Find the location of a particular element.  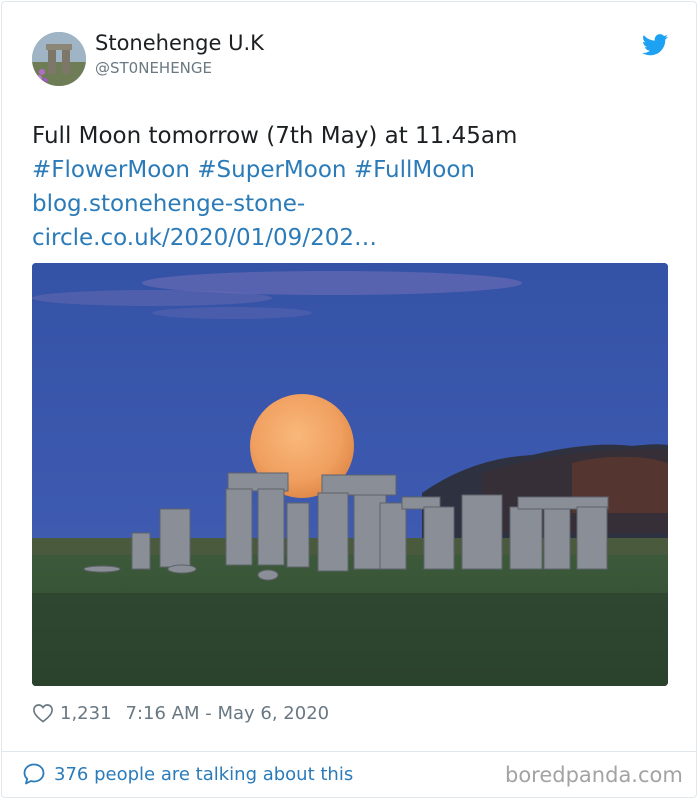

hashtag-supermoon: #SuperMoon is located at coordinates (271, 170).